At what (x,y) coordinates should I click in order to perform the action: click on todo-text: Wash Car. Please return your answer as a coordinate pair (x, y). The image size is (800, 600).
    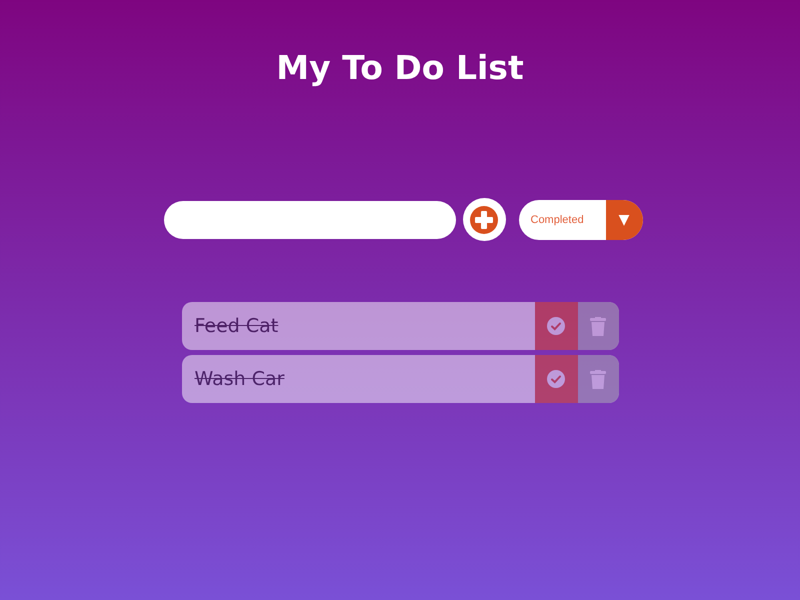
    Looking at the image, I should click on (240, 379).